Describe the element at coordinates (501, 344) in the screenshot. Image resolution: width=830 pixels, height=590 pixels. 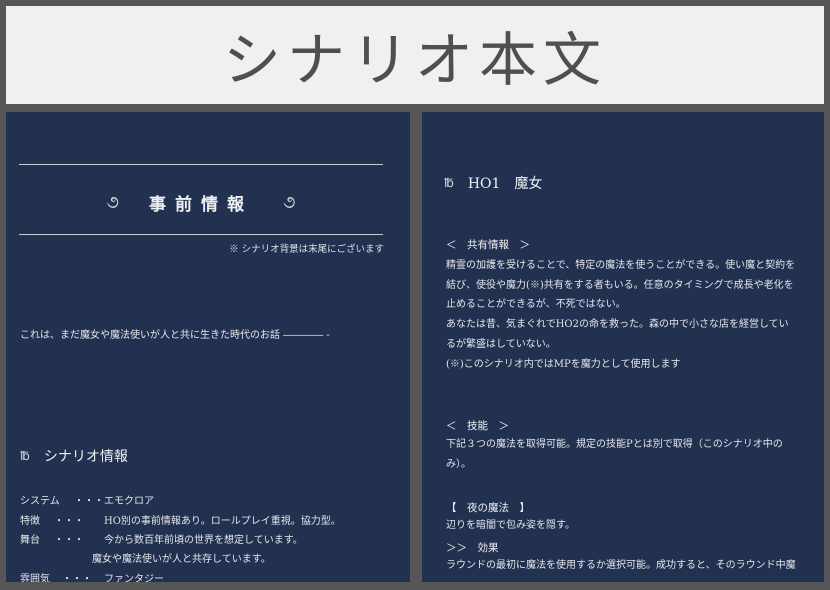
I see `body-line: るが繁盛はしていない。` at that location.